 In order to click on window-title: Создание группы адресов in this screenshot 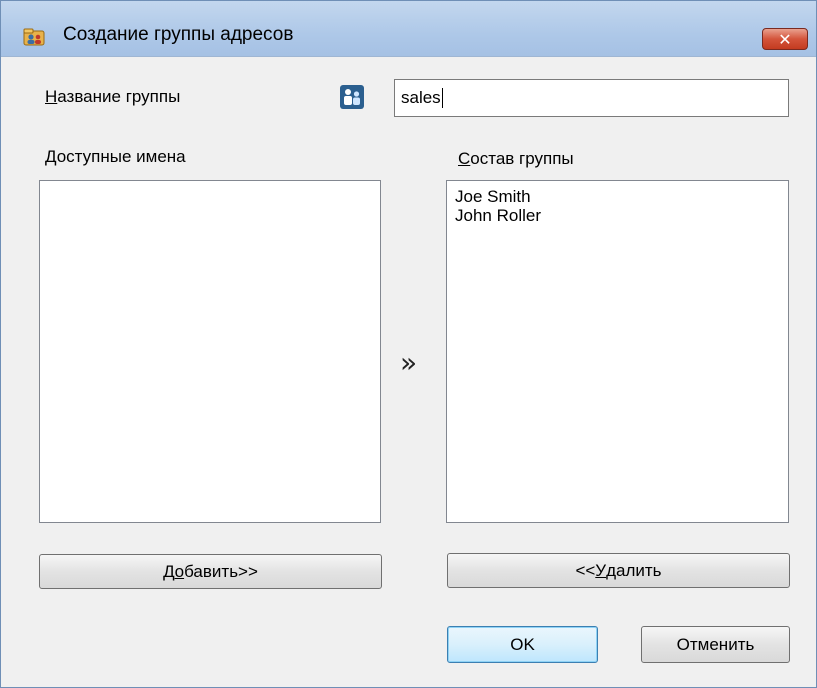, I will do `click(178, 34)`.